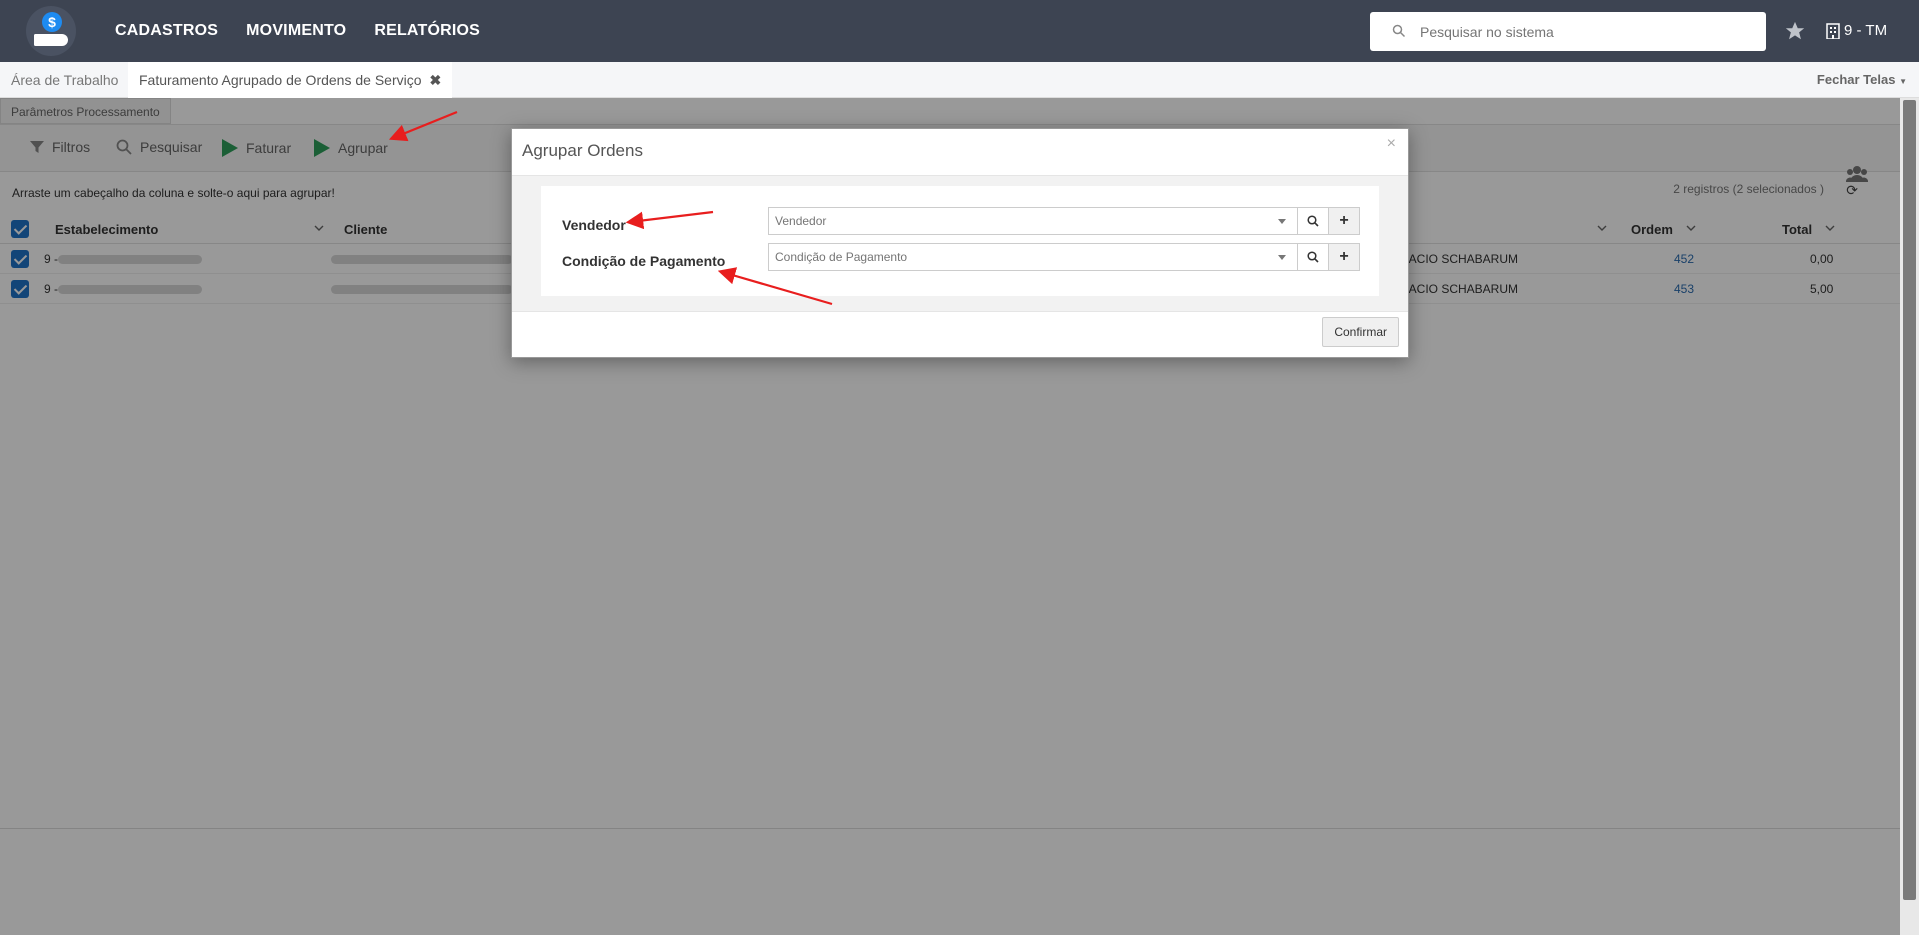 This screenshot has height=935, width=1919. What do you see at coordinates (166, 31) in the screenshot?
I see `menu-cadastros: CADASTROS` at bounding box center [166, 31].